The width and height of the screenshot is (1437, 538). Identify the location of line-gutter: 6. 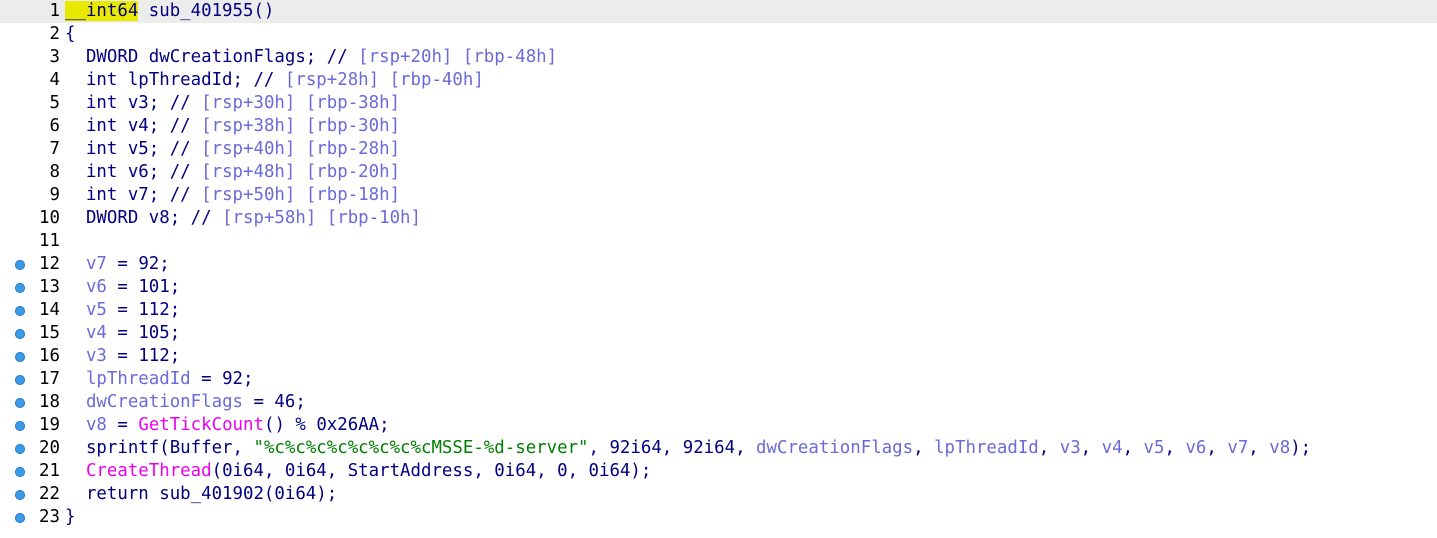
(30, 126).